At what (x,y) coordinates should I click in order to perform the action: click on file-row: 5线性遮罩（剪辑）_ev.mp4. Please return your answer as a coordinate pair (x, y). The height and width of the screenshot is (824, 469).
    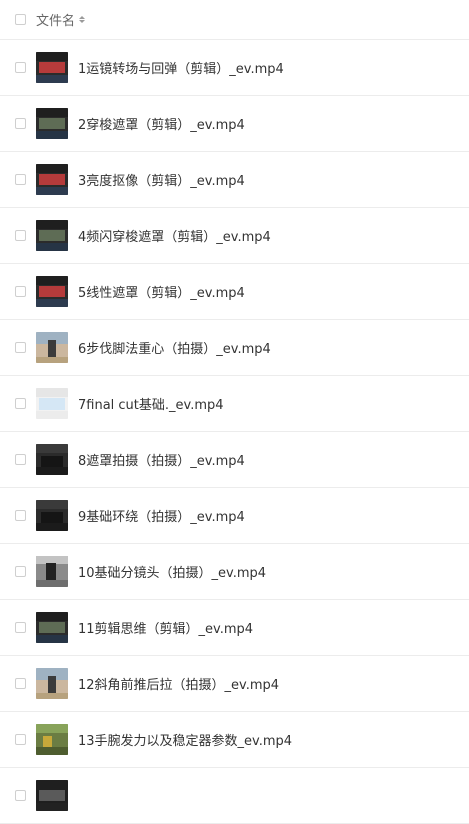
    Looking at the image, I should click on (234, 292).